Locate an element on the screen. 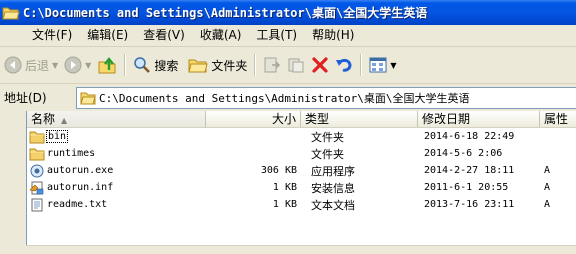  list-item: autorun.inf 1 KB 安装信息 2011-6-1 20:55 A is located at coordinates (301, 187).